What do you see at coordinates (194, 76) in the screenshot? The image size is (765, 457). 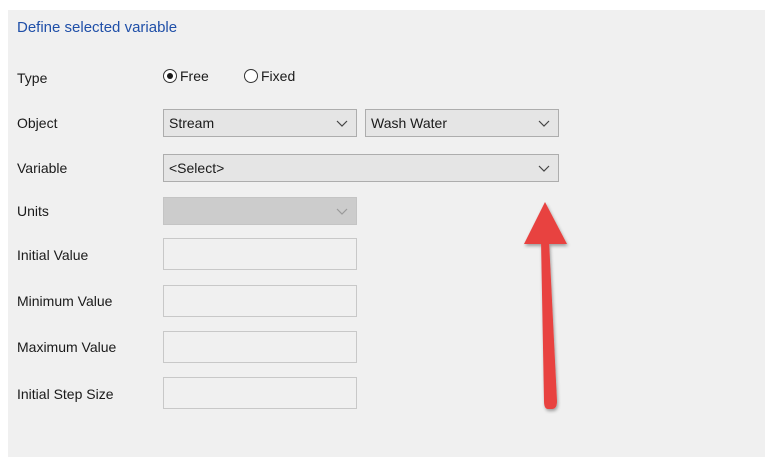 I see `type-free-label: Free` at bounding box center [194, 76].